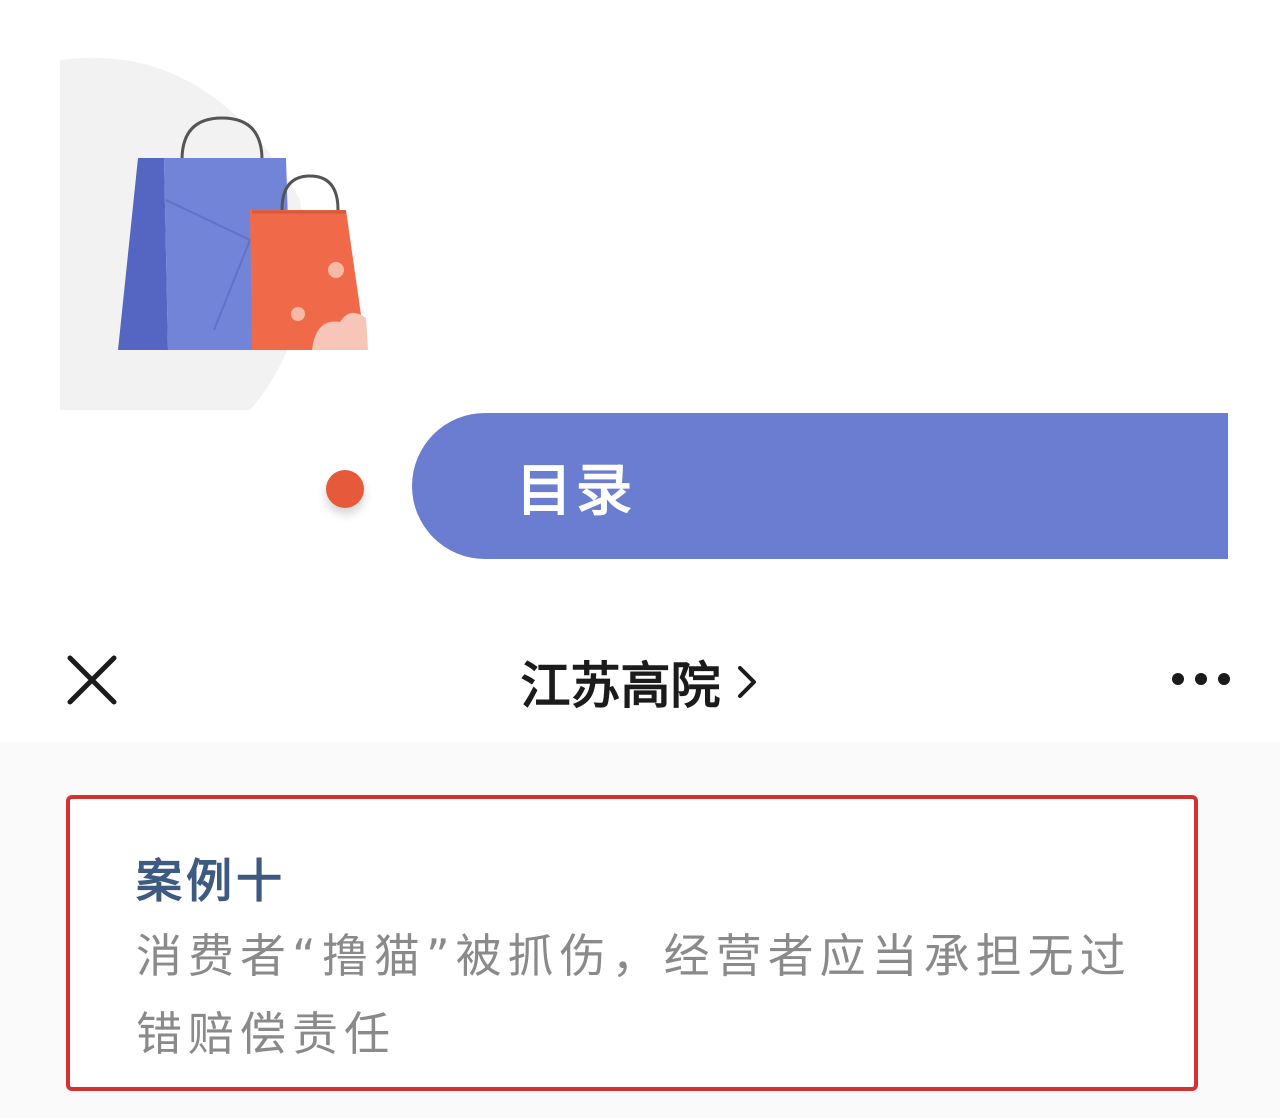 This screenshot has height=1118, width=1280. Describe the element at coordinates (576, 491) in the screenshot. I see `toc-title: 目录` at that location.